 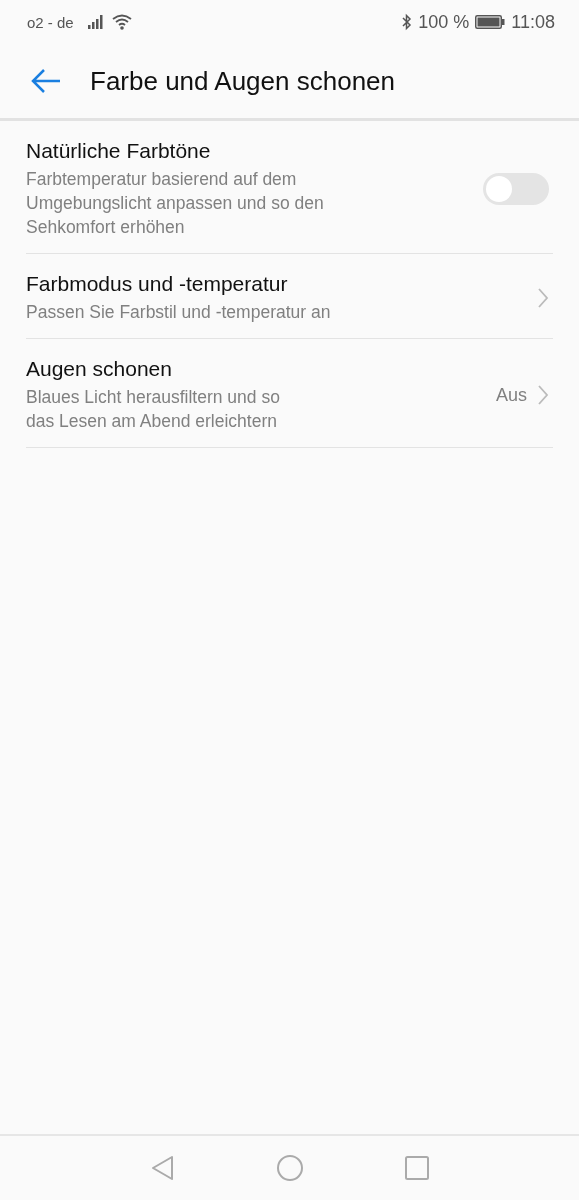 What do you see at coordinates (119, 151) in the screenshot?
I see `setting-title: Natürliche Farbtöne` at bounding box center [119, 151].